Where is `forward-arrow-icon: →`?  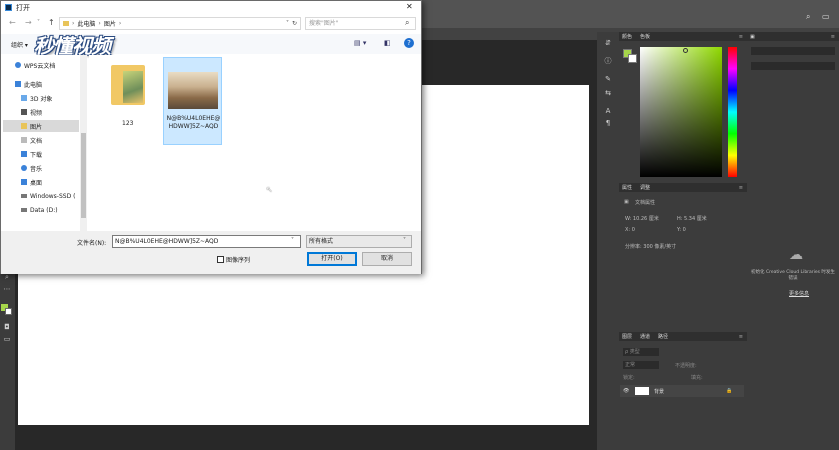
forward-arrow-icon: → is located at coordinates (28, 22).